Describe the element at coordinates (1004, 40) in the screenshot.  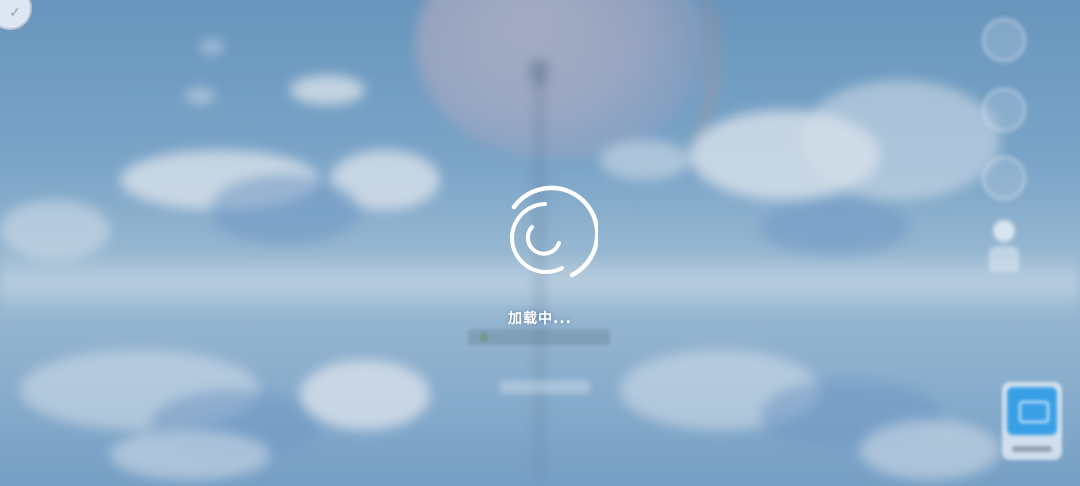
I see `menu-icon` at that location.